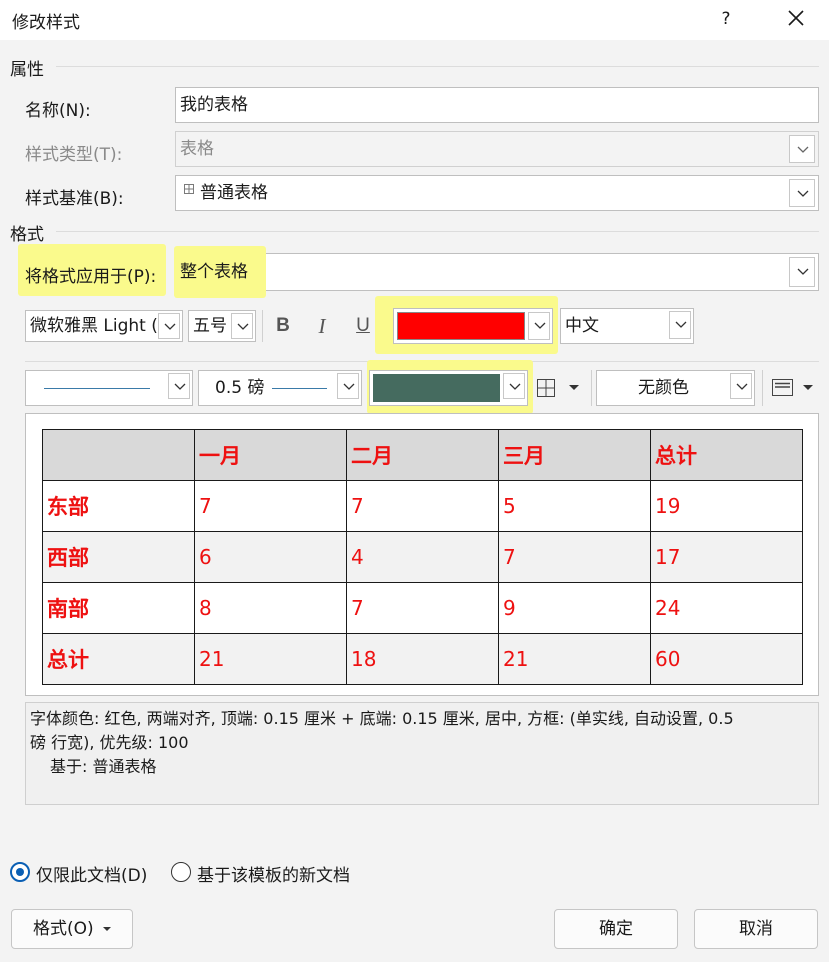 The height and width of the screenshot is (962, 829). Describe the element at coordinates (97, 388) in the screenshot. I see `border-style-line` at that location.